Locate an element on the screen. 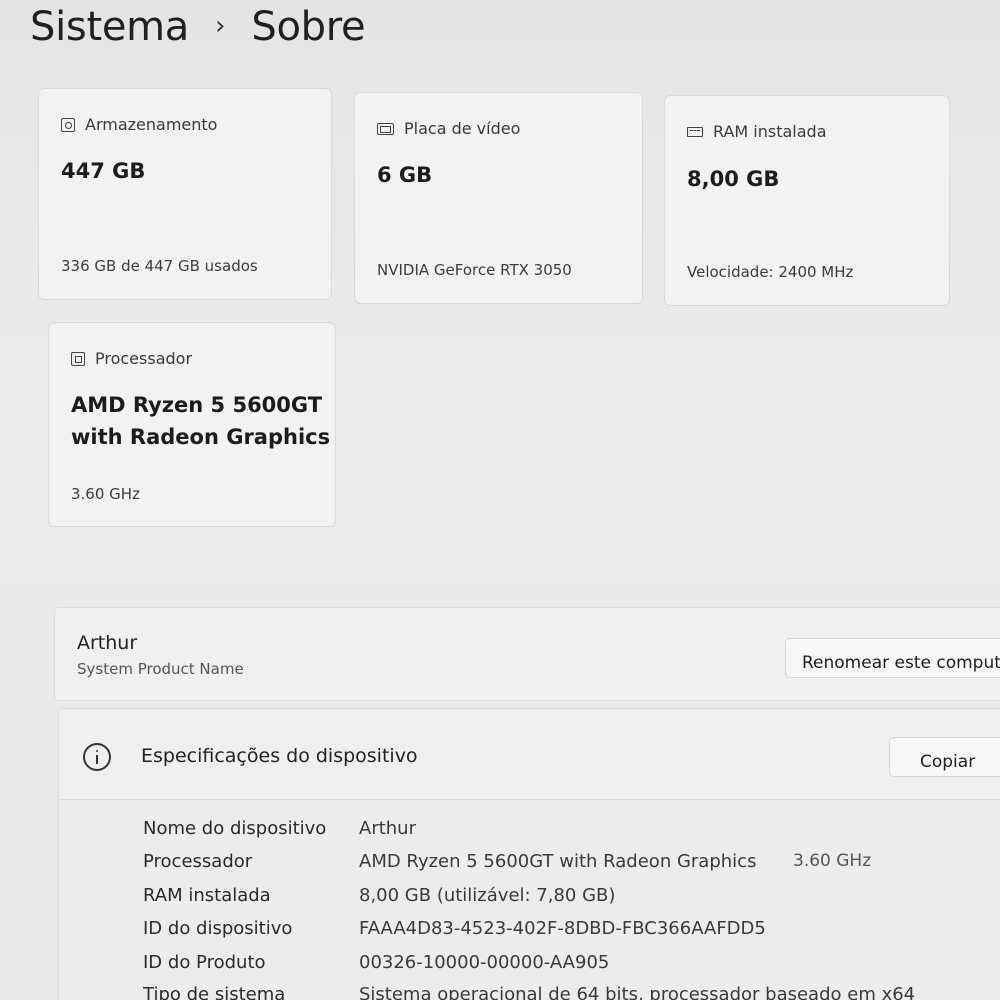 The height and width of the screenshot is (1000, 1000). storage-label: Armazenamento is located at coordinates (151, 124).